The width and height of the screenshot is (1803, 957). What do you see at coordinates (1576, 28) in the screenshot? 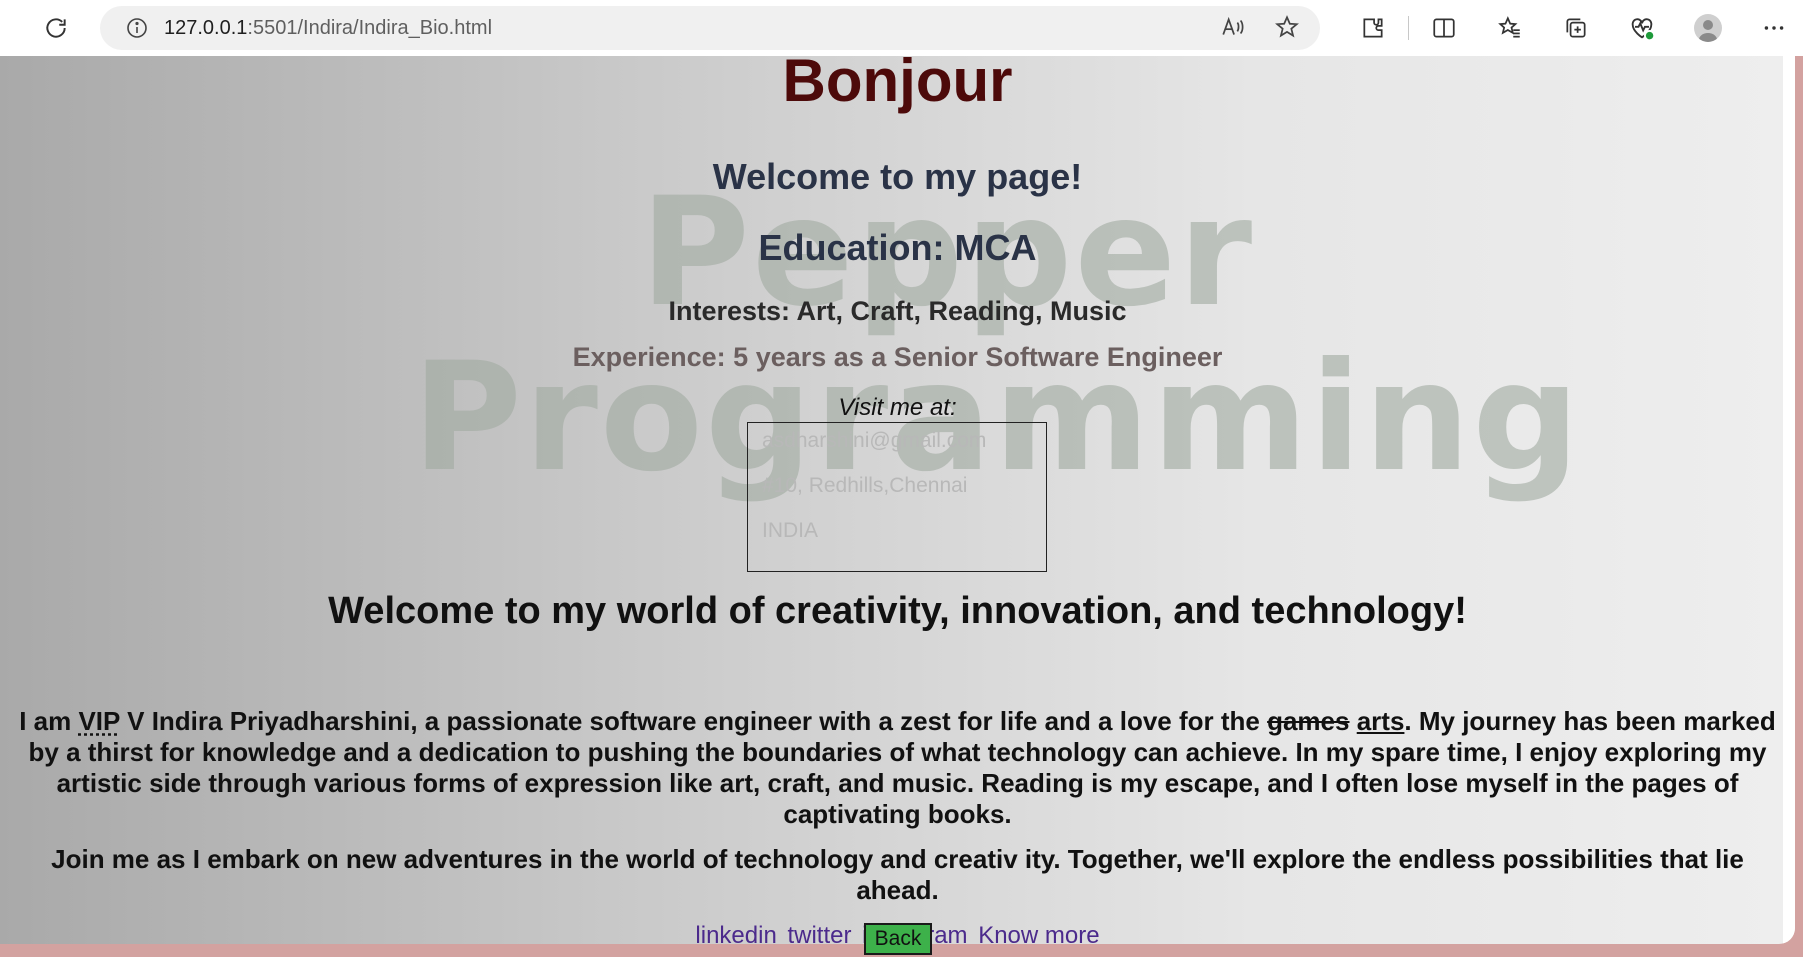
I see `collections-icon` at bounding box center [1576, 28].